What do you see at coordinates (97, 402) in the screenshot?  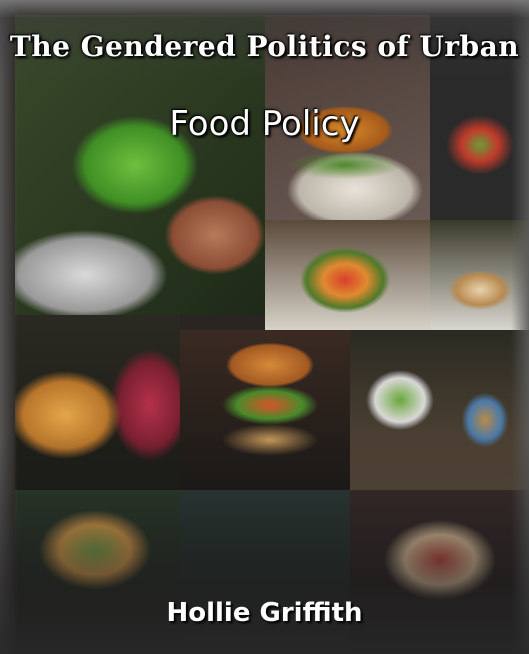 I see `potatoes-photo` at bounding box center [97, 402].